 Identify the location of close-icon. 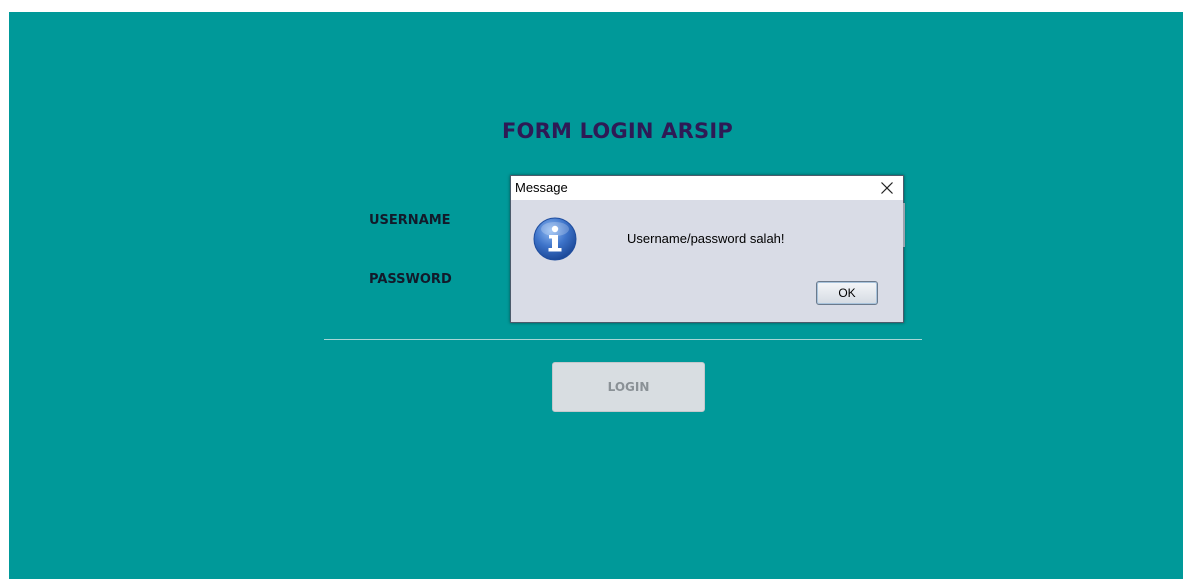
(887, 188).